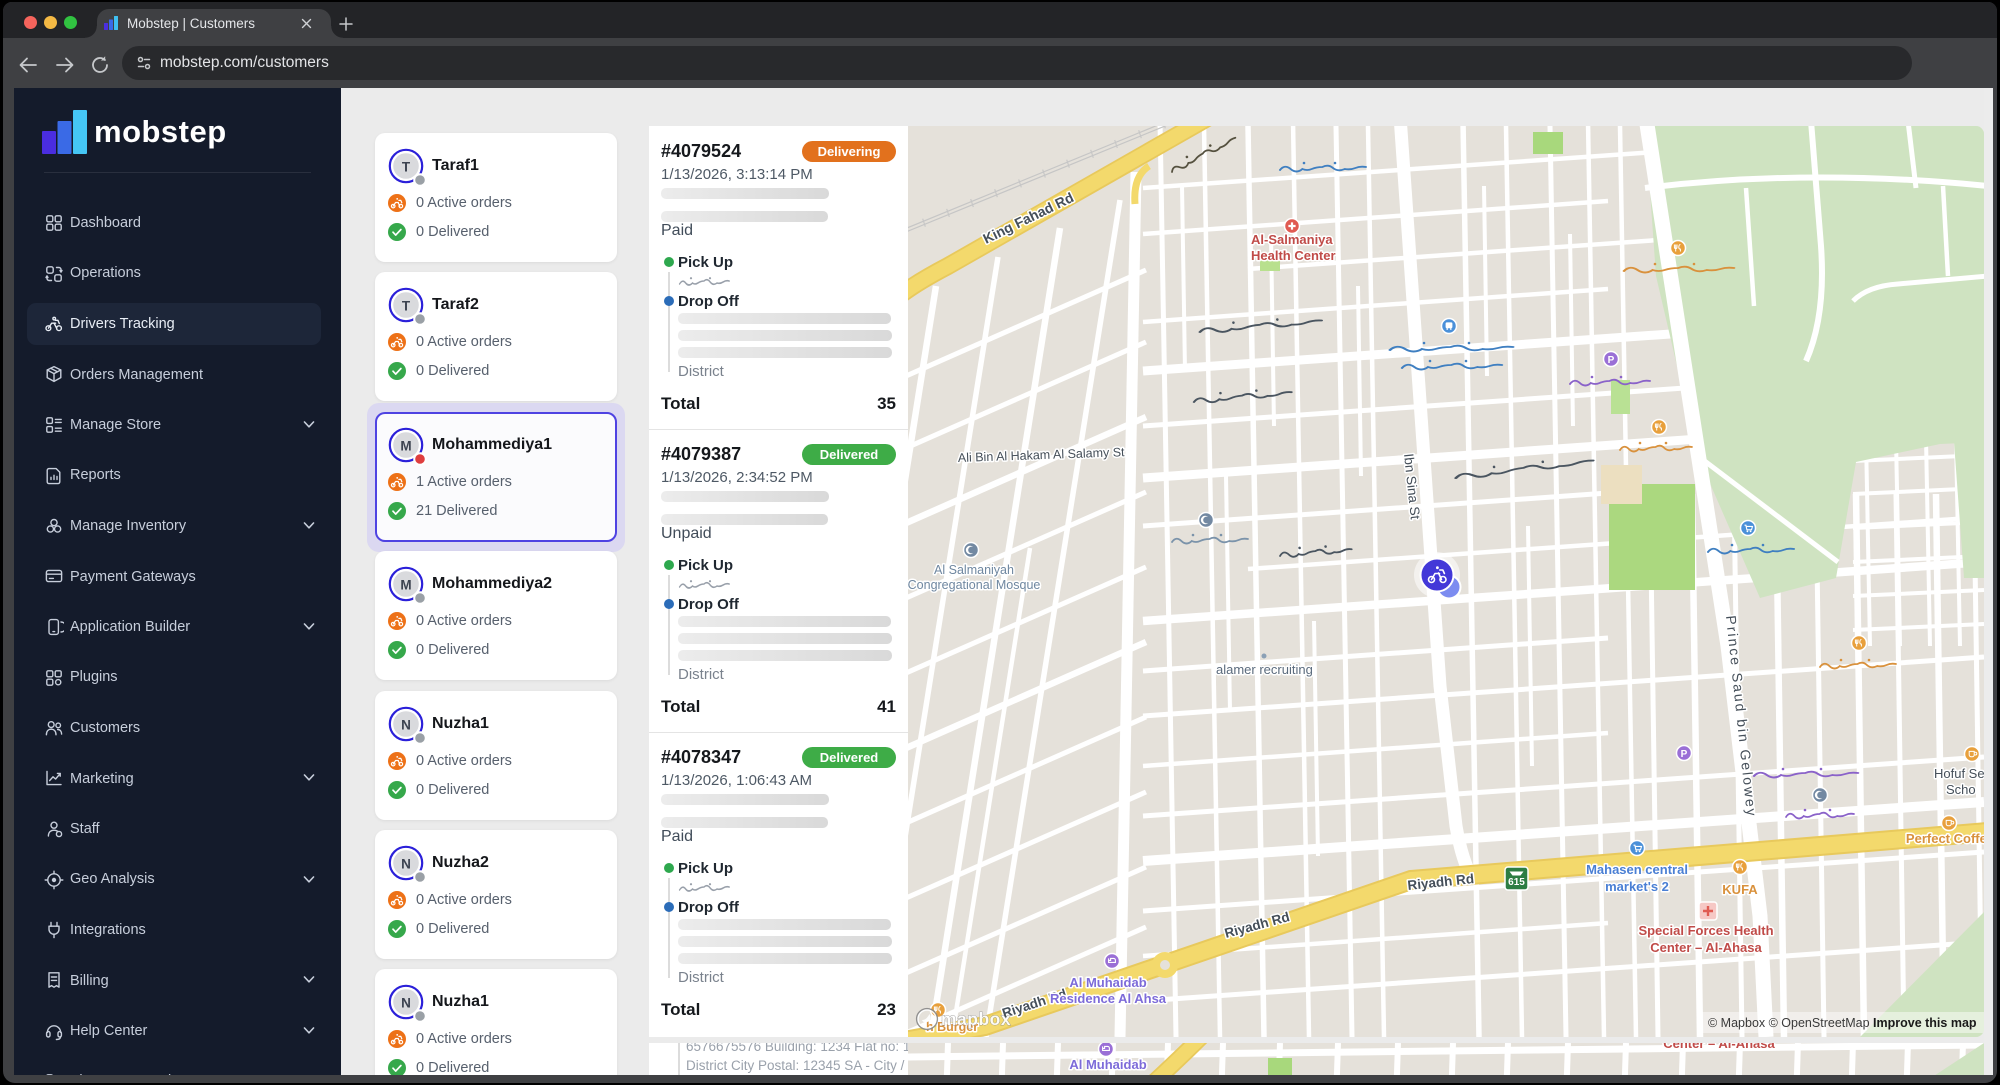  What do you see at coordinates (1293, 255) in the screenshot?
I see `svg-text: Health Center` at bounding box center [1293, 255].